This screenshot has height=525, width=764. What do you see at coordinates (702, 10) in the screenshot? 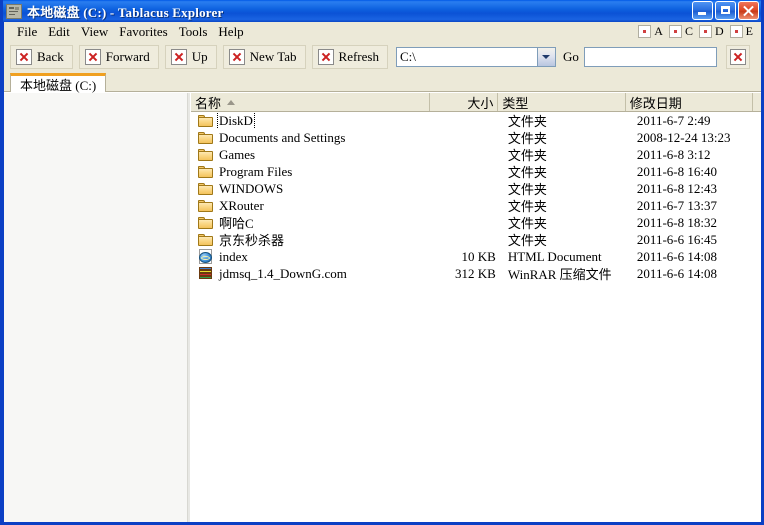
I see `minimize-button` at bounding box center [702, 10].